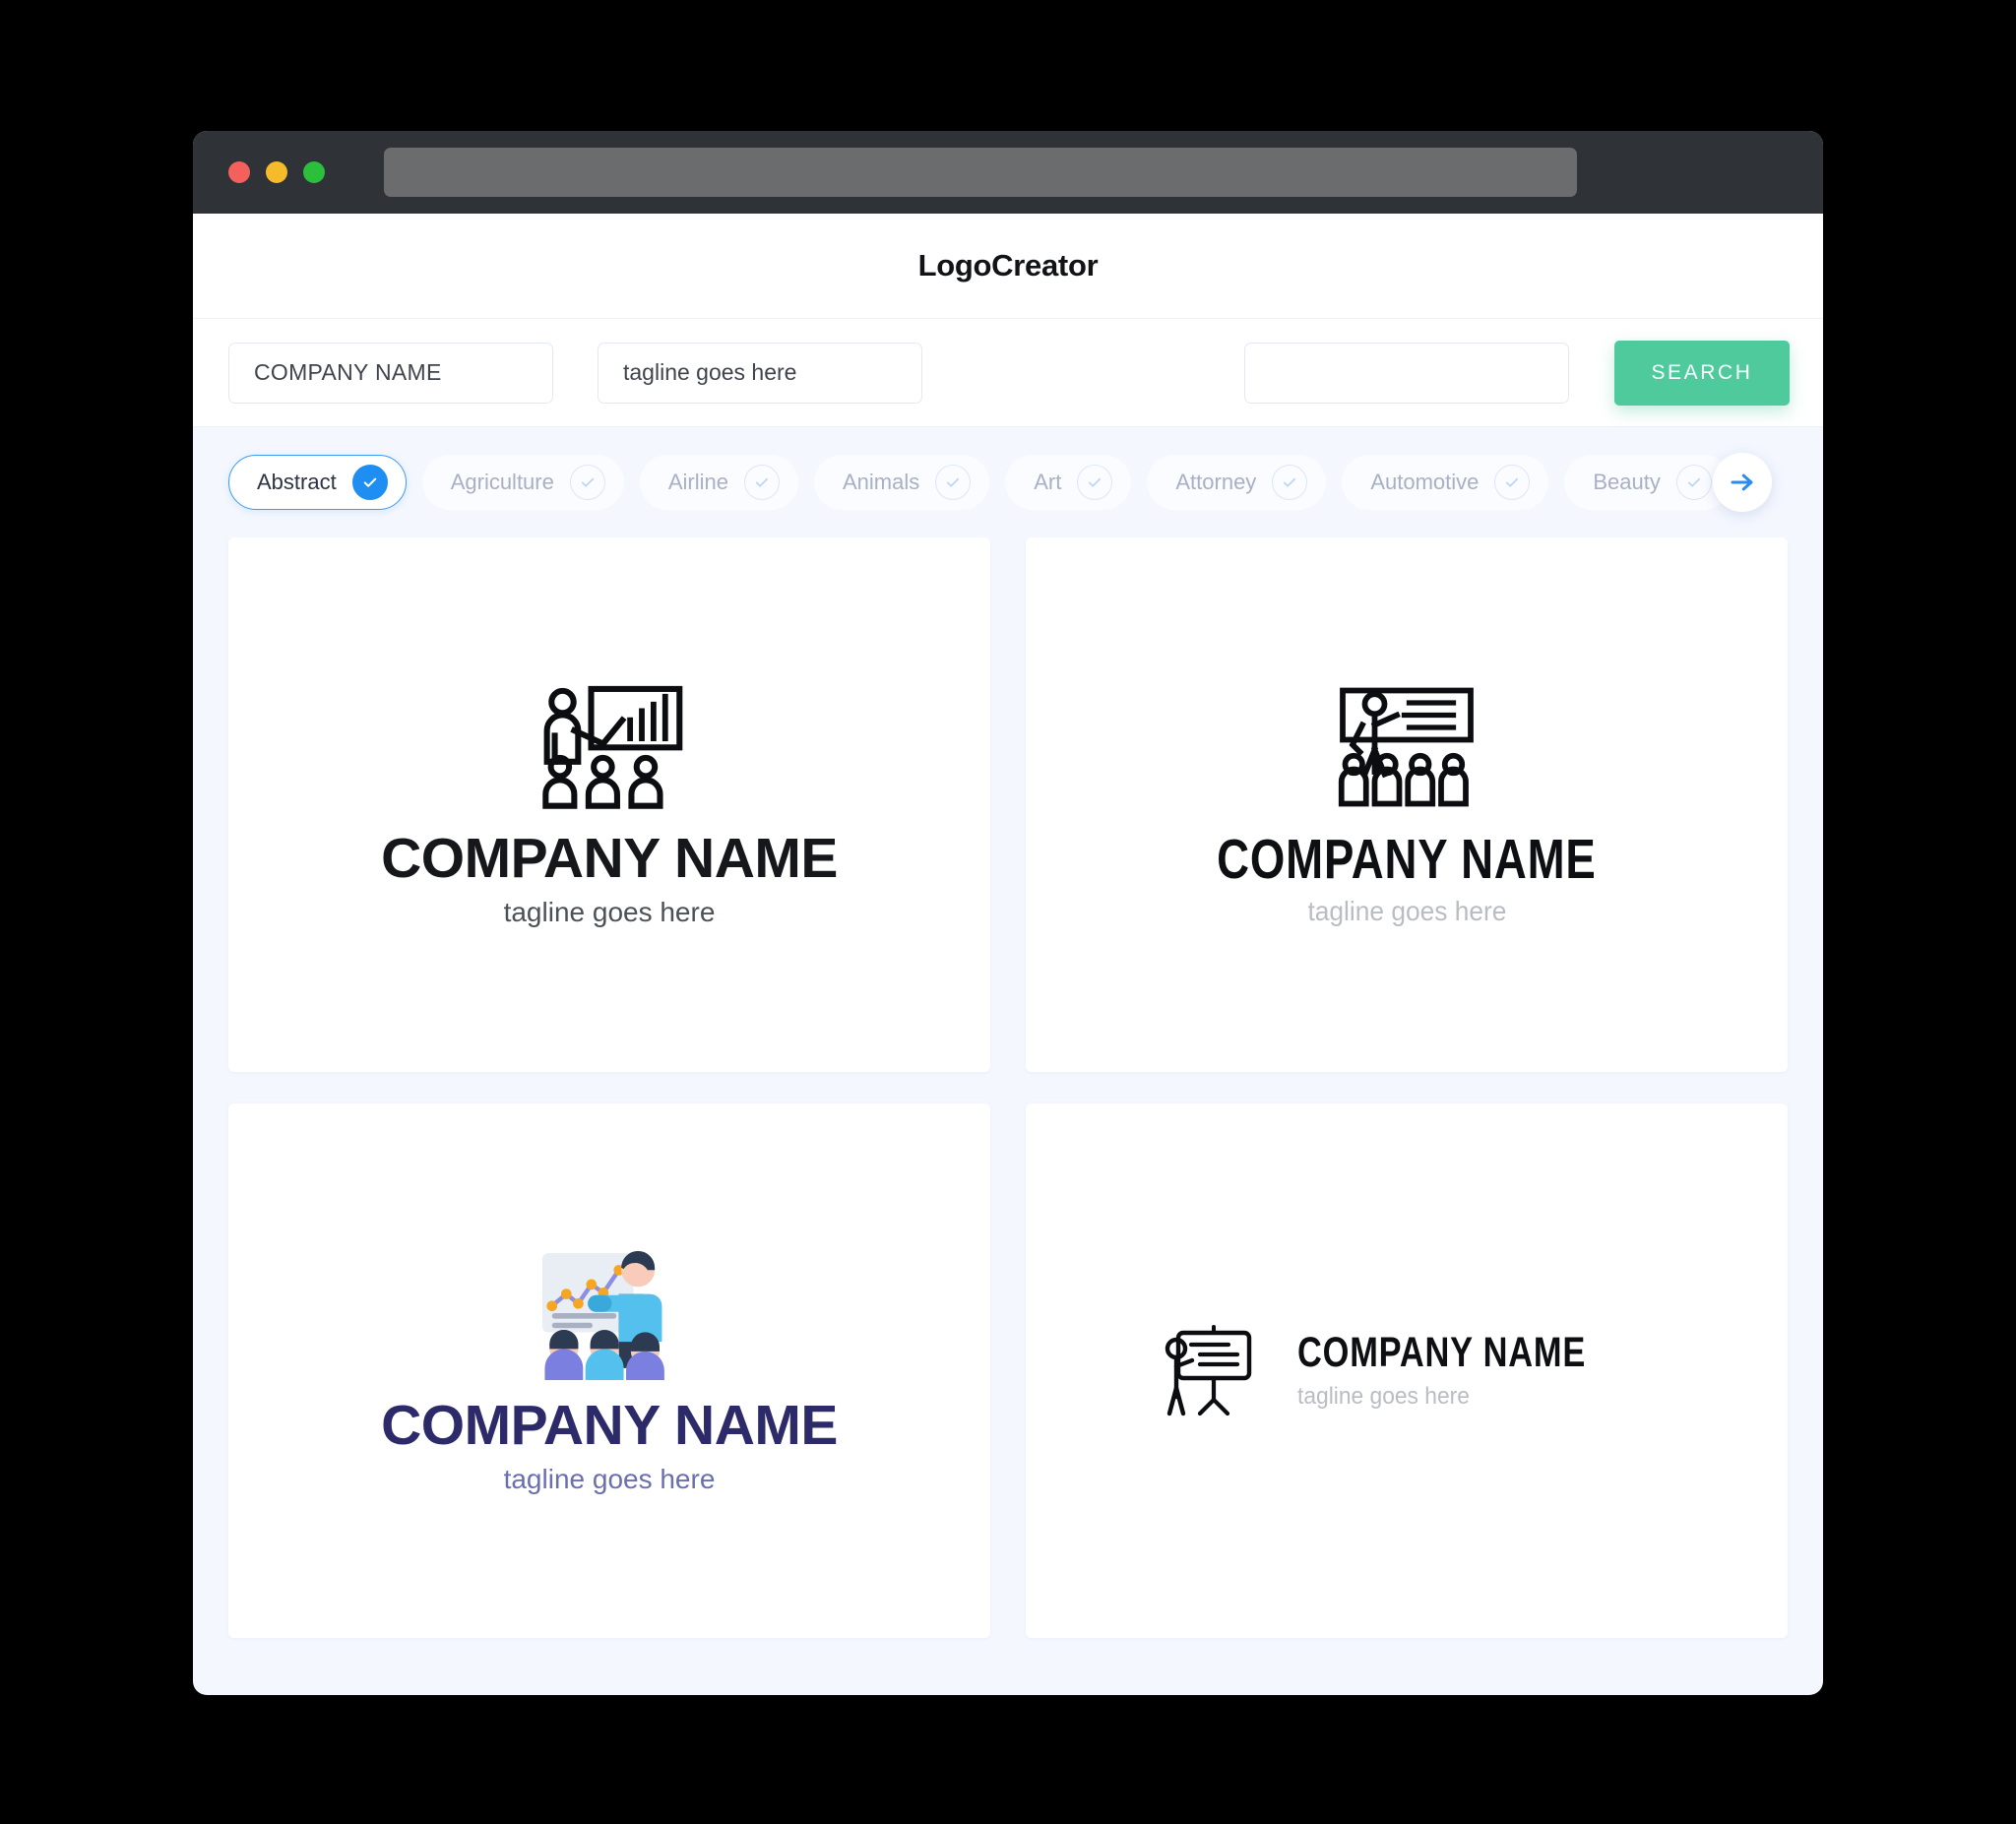  What do you see at coordinates (502, 482) in the screenshot?
I see `category-chip-label: Agriculture` at bounding box center [502, 482].